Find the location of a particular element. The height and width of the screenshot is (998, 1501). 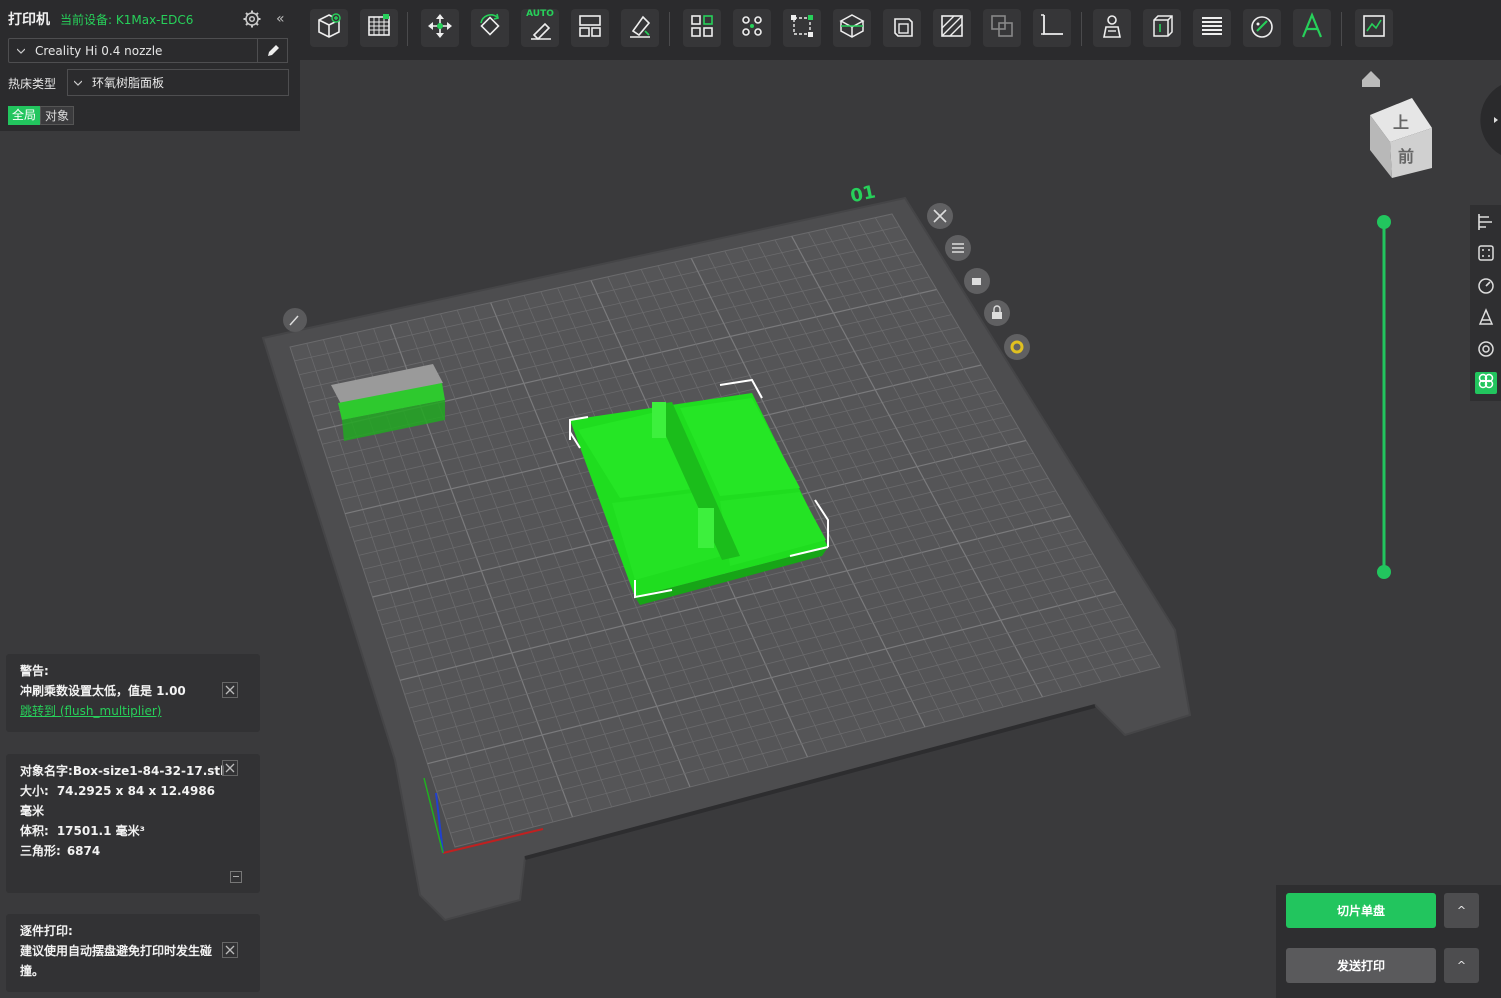

auto-arrange-plate-button is located at coordinates (977, 281).